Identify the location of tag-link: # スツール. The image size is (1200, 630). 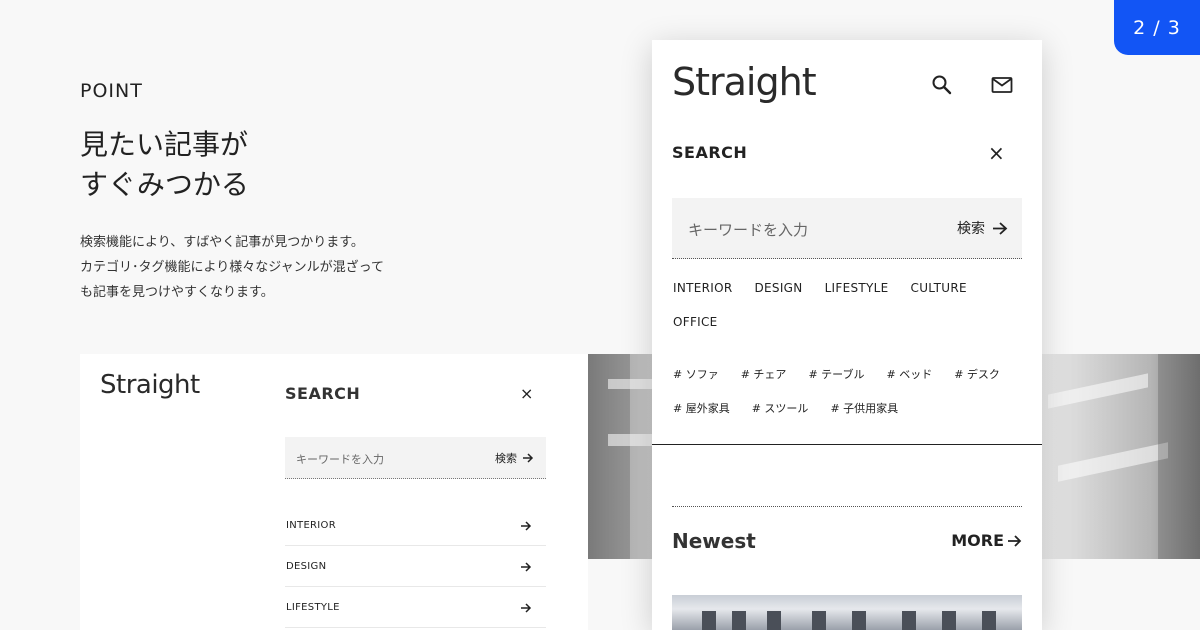
(780, 408).